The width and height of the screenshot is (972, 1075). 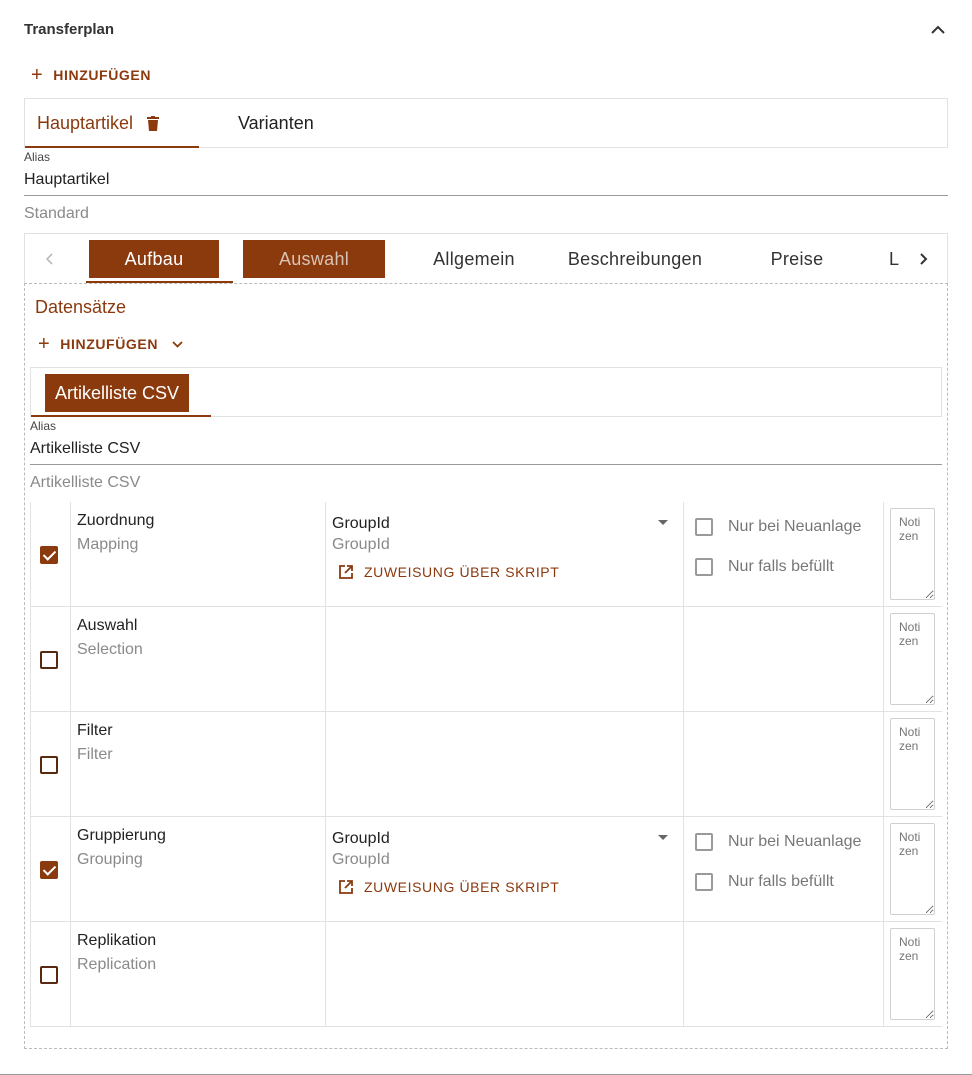 What do you see at coordinates (486, 123) in the screenshot?
I see `main-tabs: Hauptartikel Varianten` at bounding box center [486, 123].